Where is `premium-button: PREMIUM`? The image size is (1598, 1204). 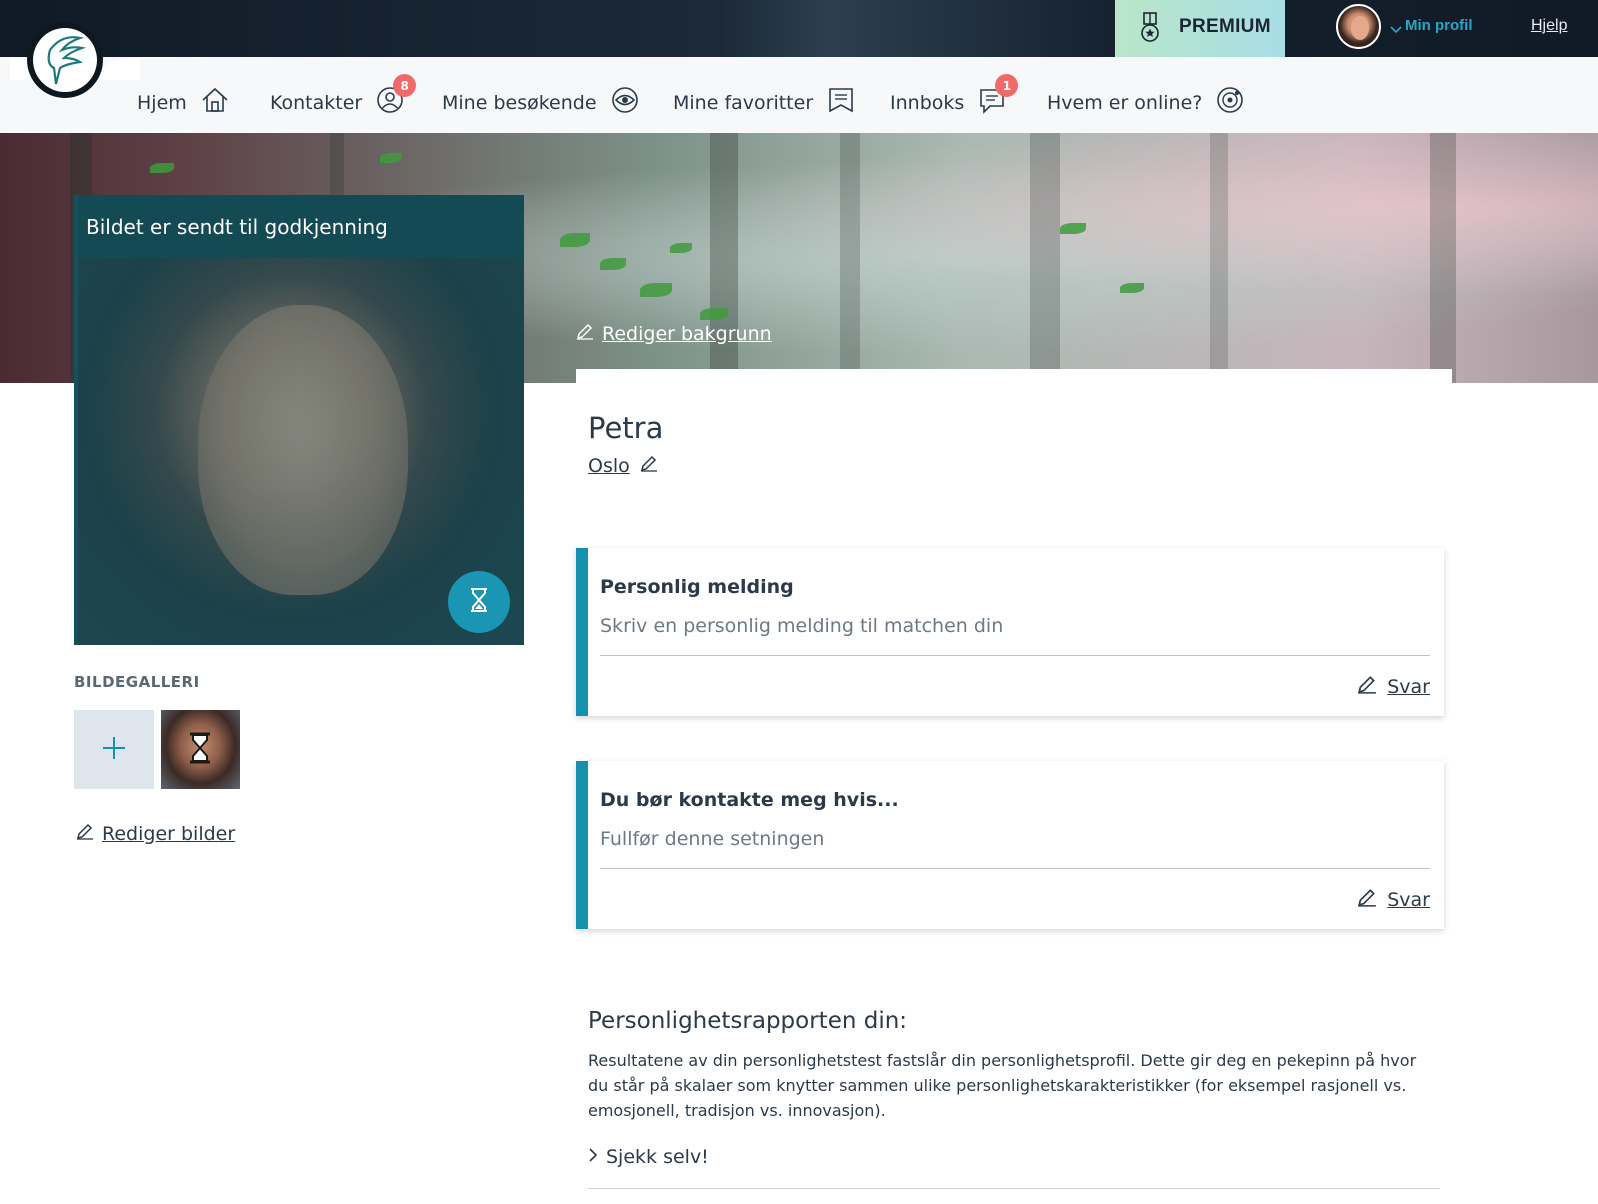
premium-button: PREMIUM is located at coordinates (1200, 28).